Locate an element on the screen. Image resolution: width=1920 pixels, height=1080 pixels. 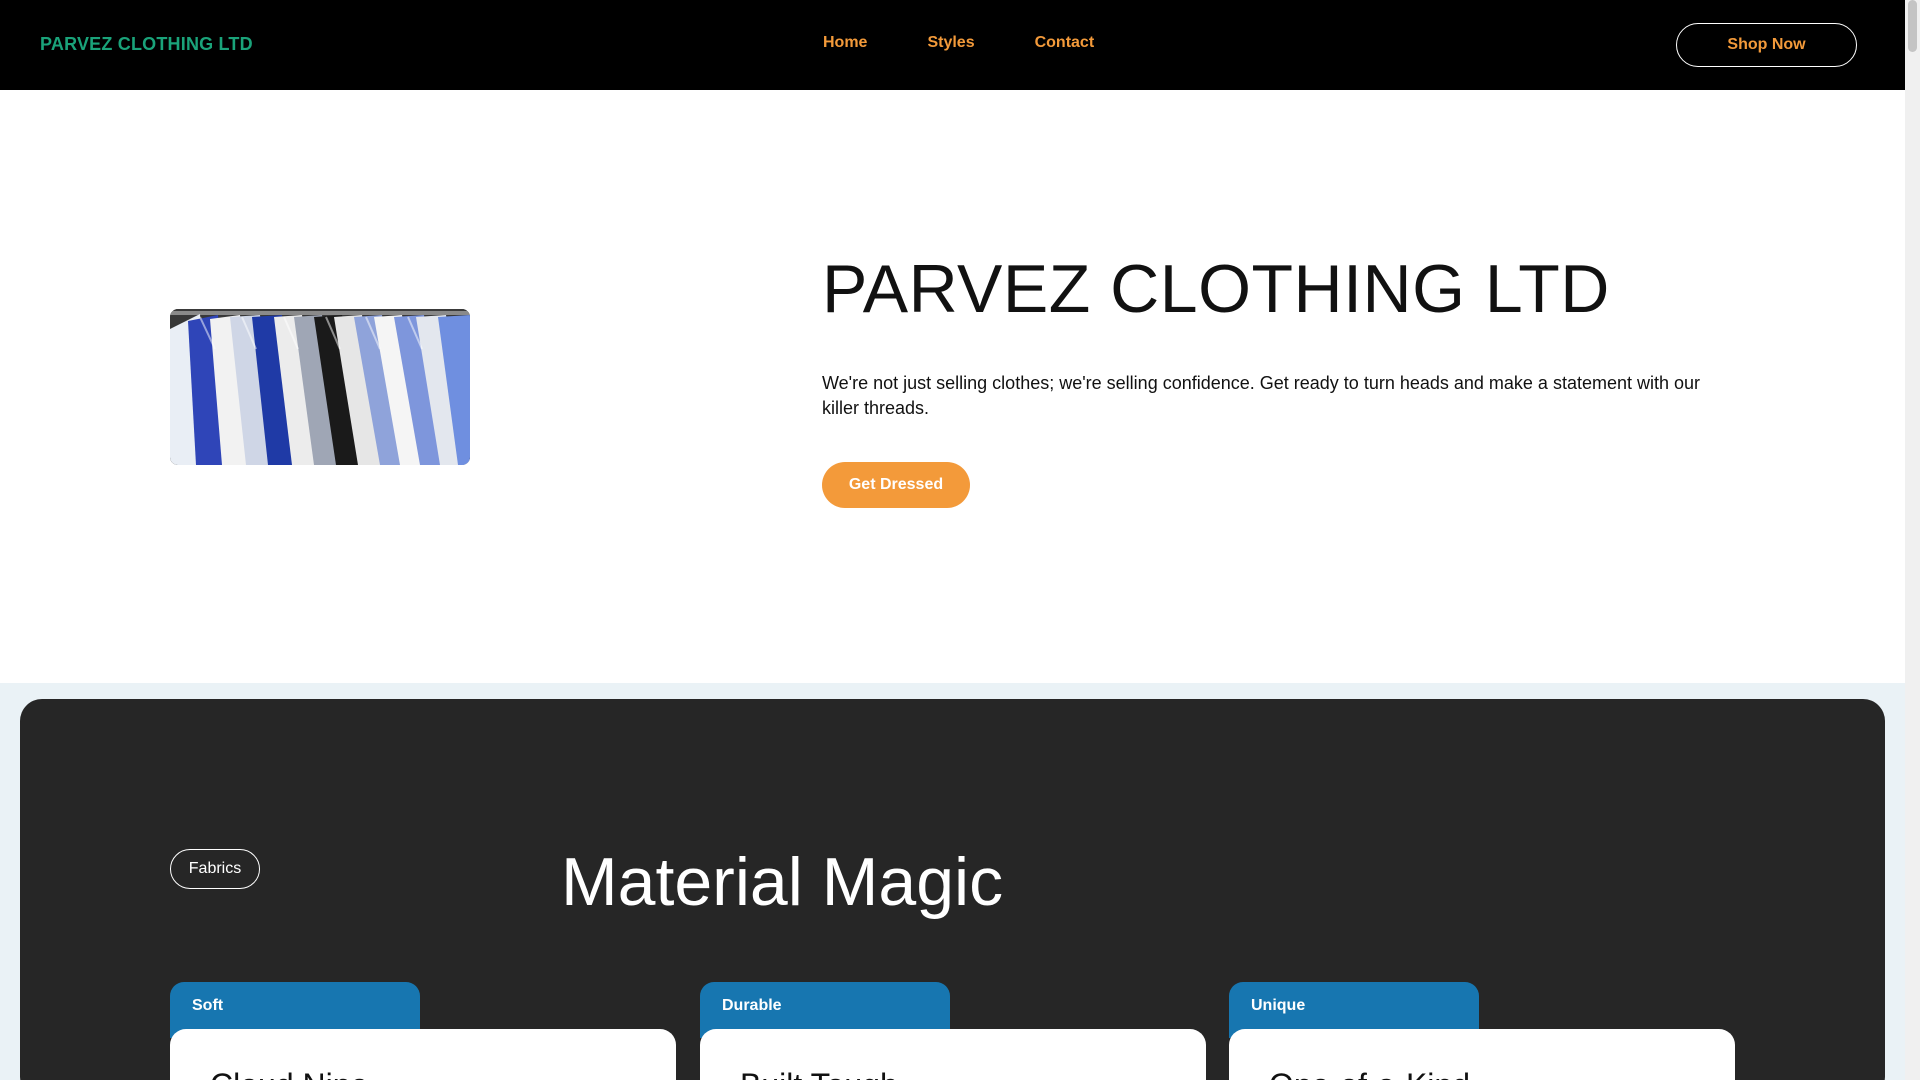
material-card-soft: Cloud Nine is located at coordinates (423, 1054).